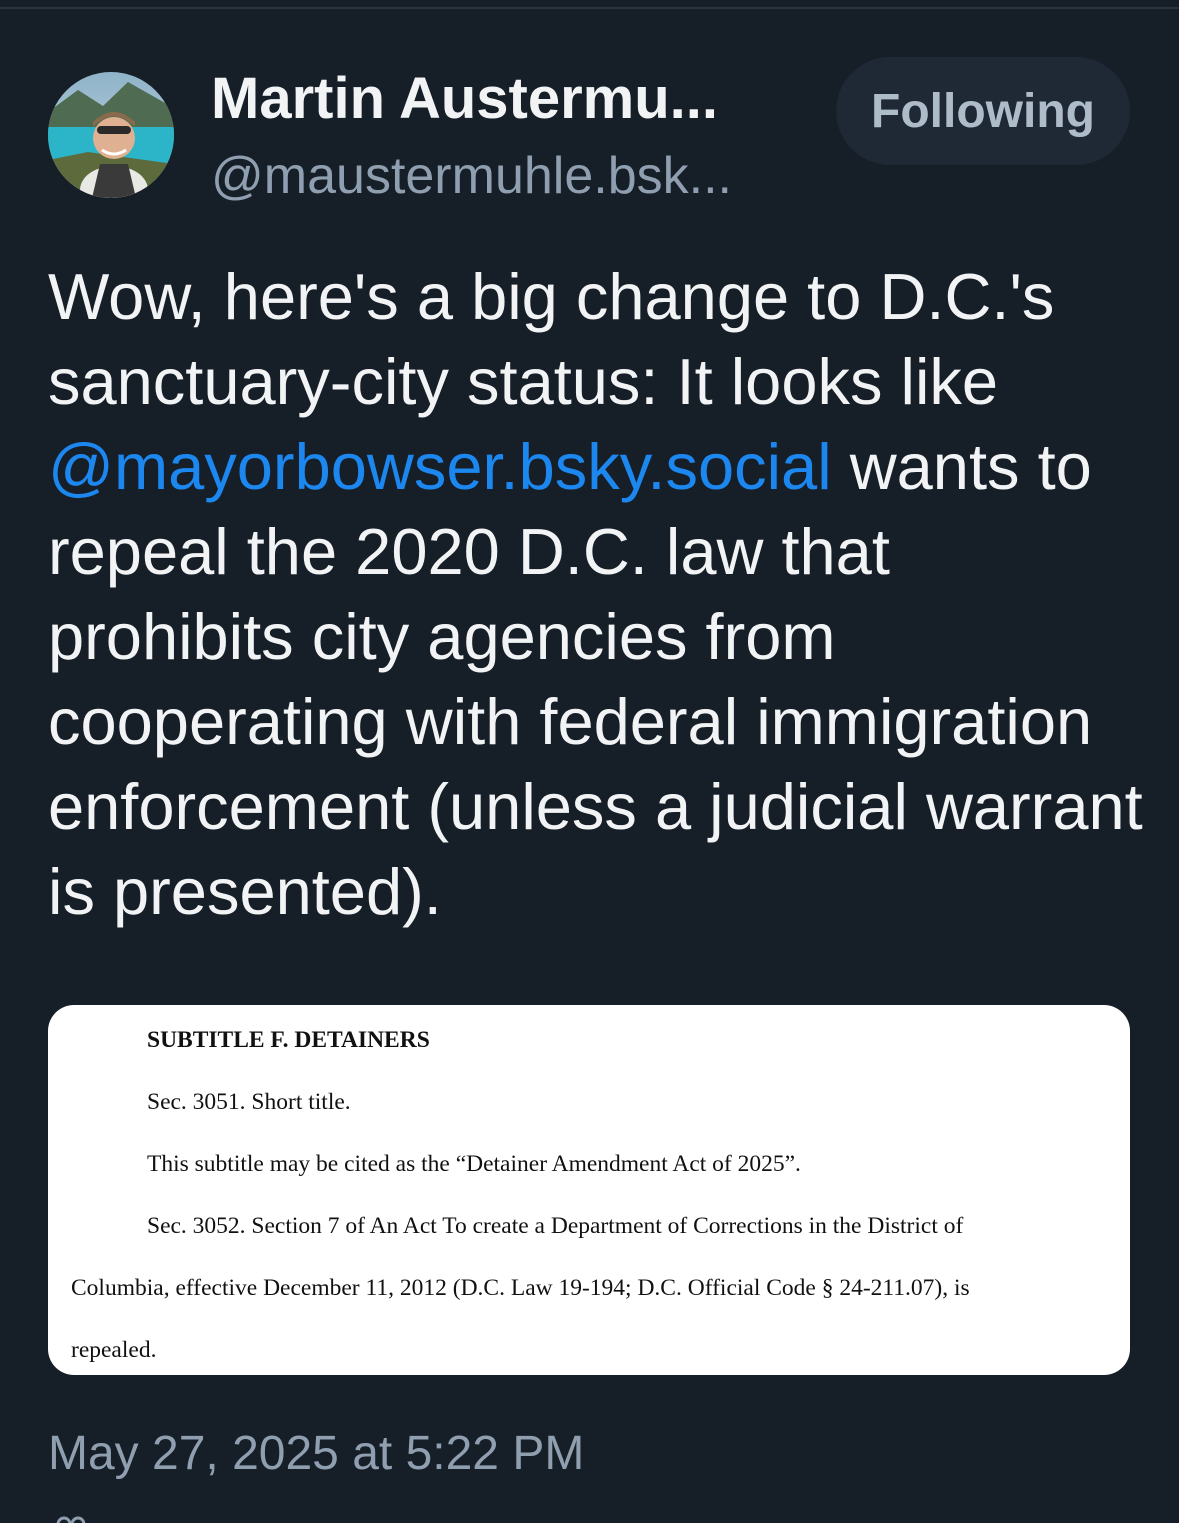 The image size is (1179, 1523). Describe the element at coordinates (589, 8) in the screenshot. I see `top-divider` at that location.